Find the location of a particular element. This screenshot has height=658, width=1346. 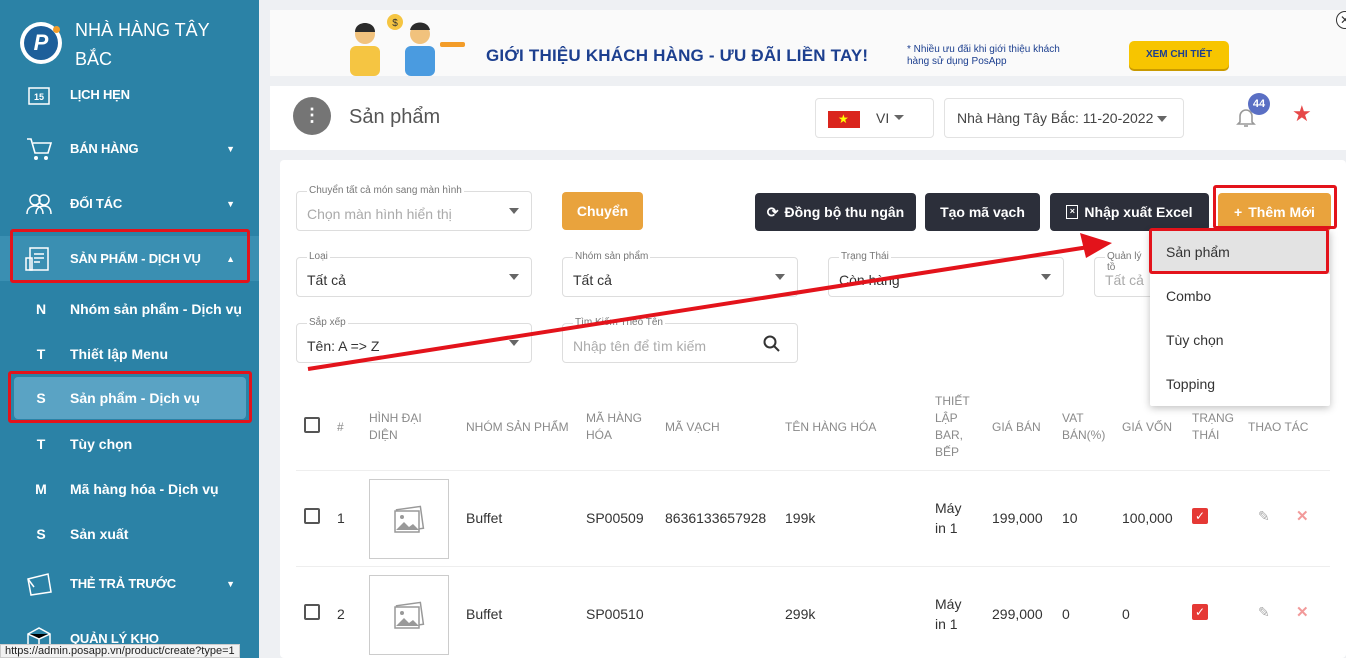

svg-text: 15 is located at coordinates (39, 97).